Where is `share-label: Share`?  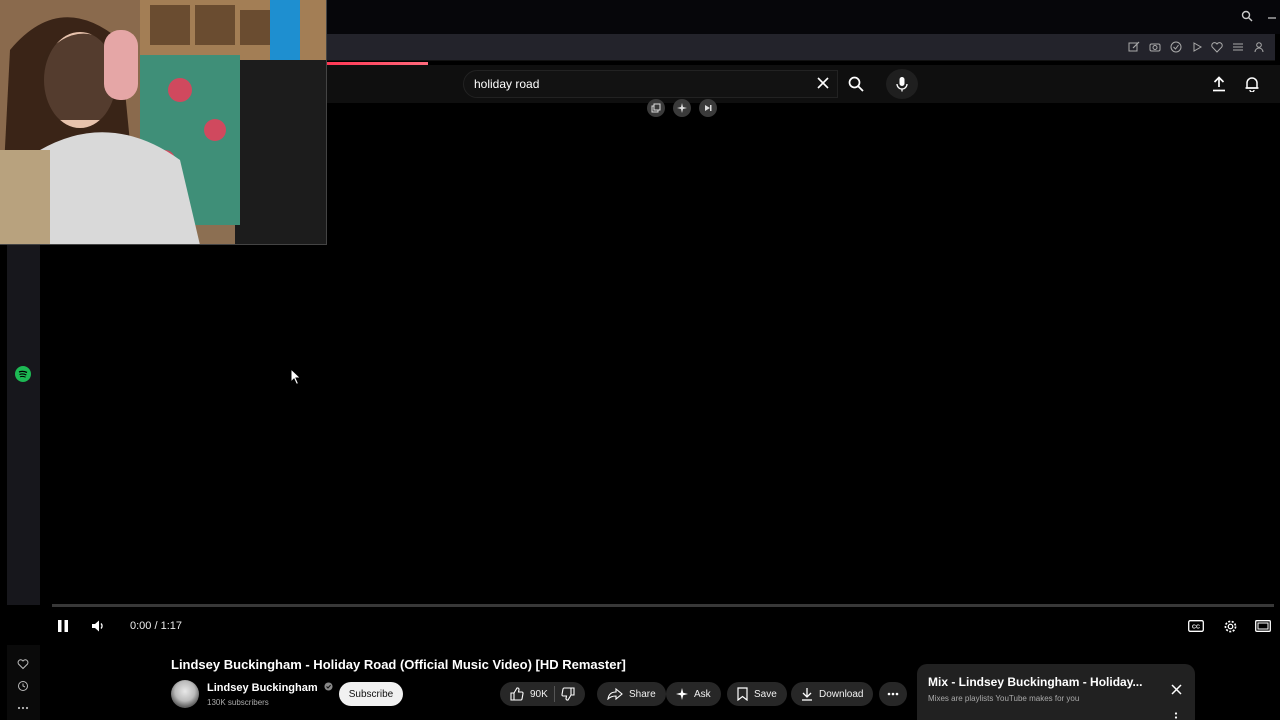
share-label: Share is located at coordinates (642, 694).